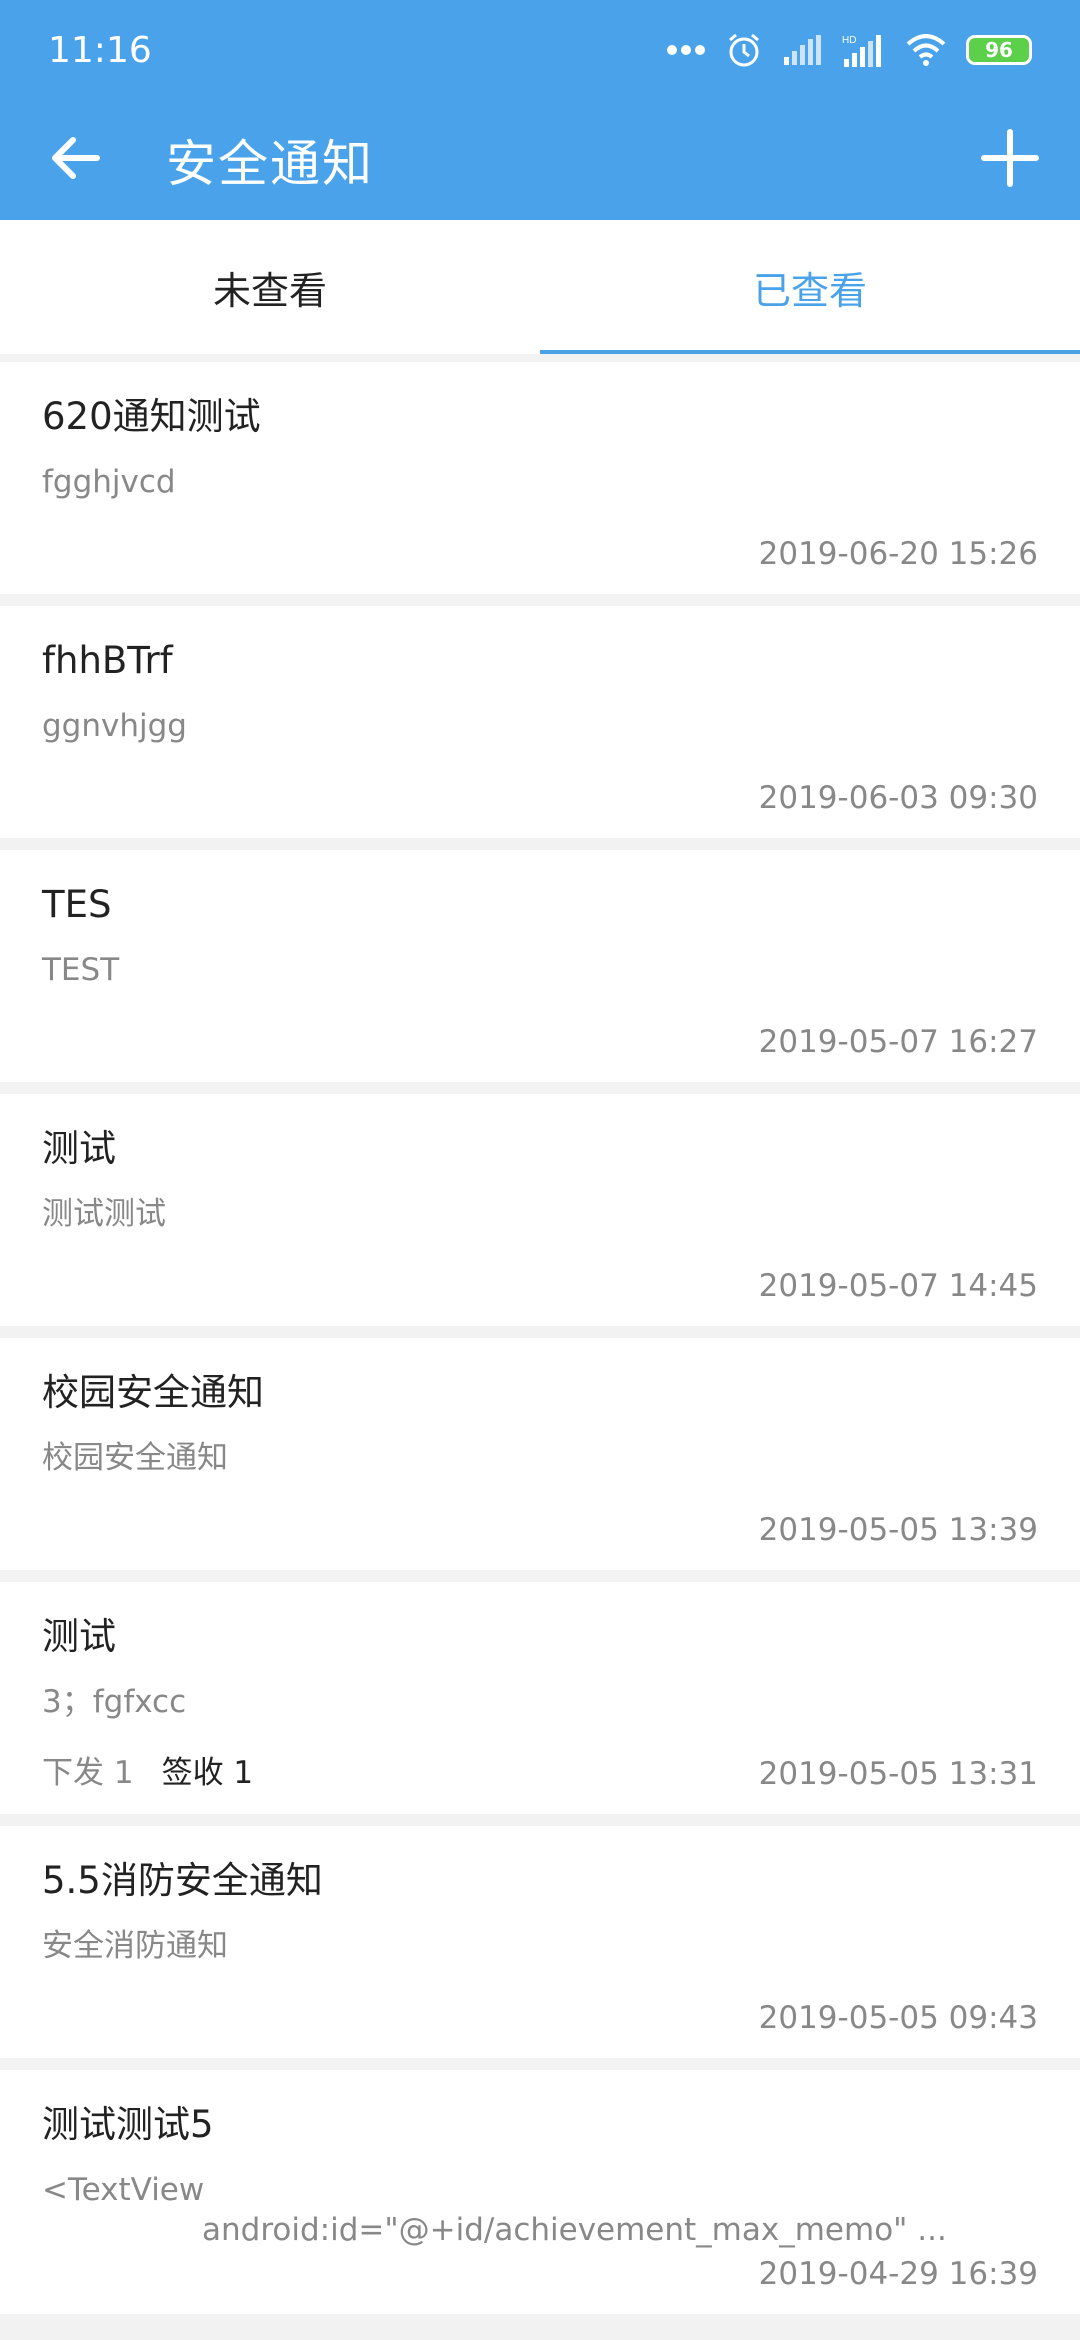 The height and width of the screenshot is (2340, 1080). What do you see at coordinates (123, 2190) in the screenshot?
I see `notice-summary: <TextView` at bounding box center [123, 2190].